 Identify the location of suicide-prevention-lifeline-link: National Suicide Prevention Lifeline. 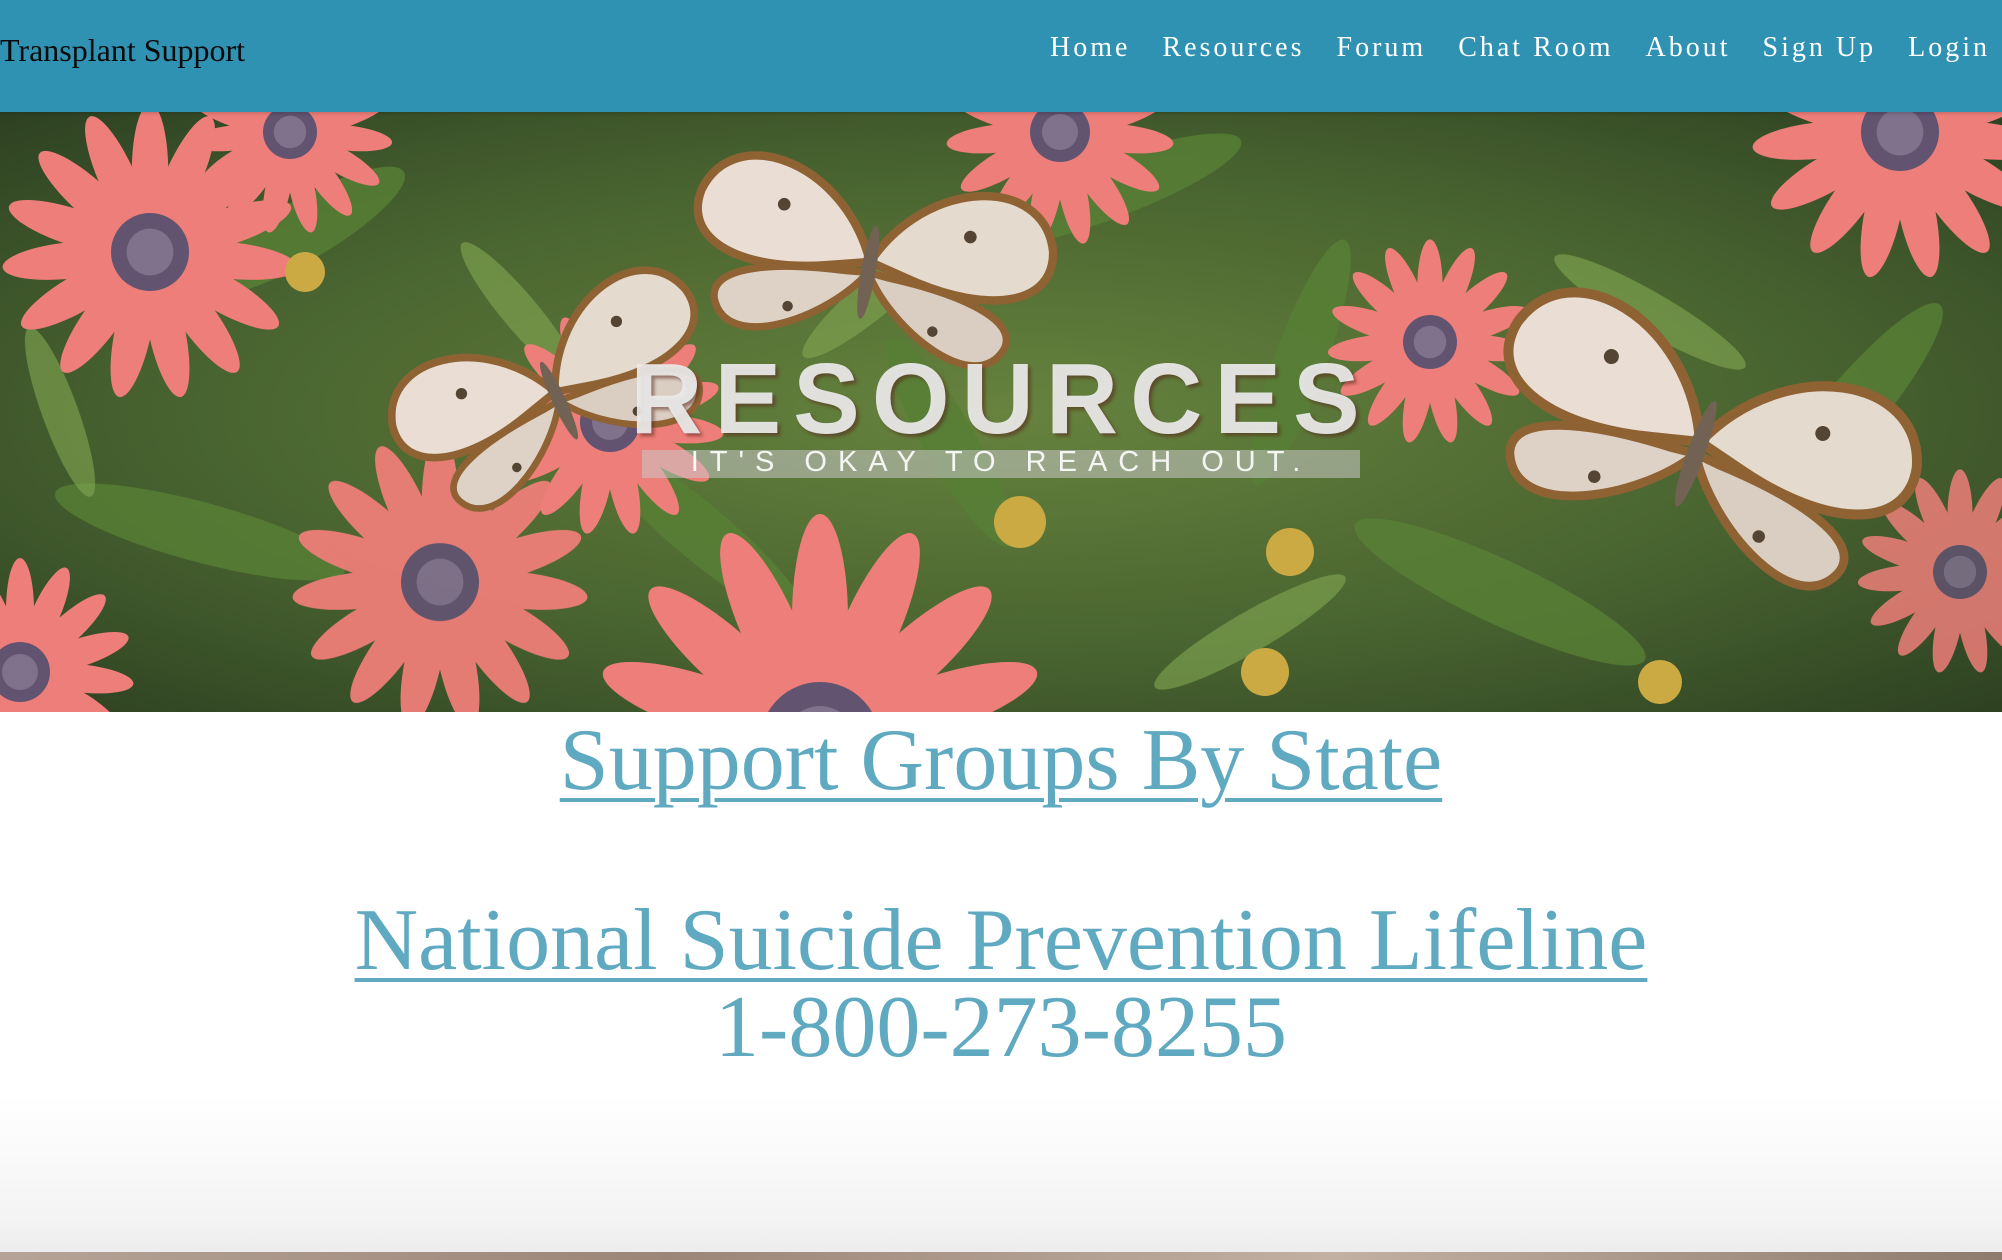
(1001, 941).